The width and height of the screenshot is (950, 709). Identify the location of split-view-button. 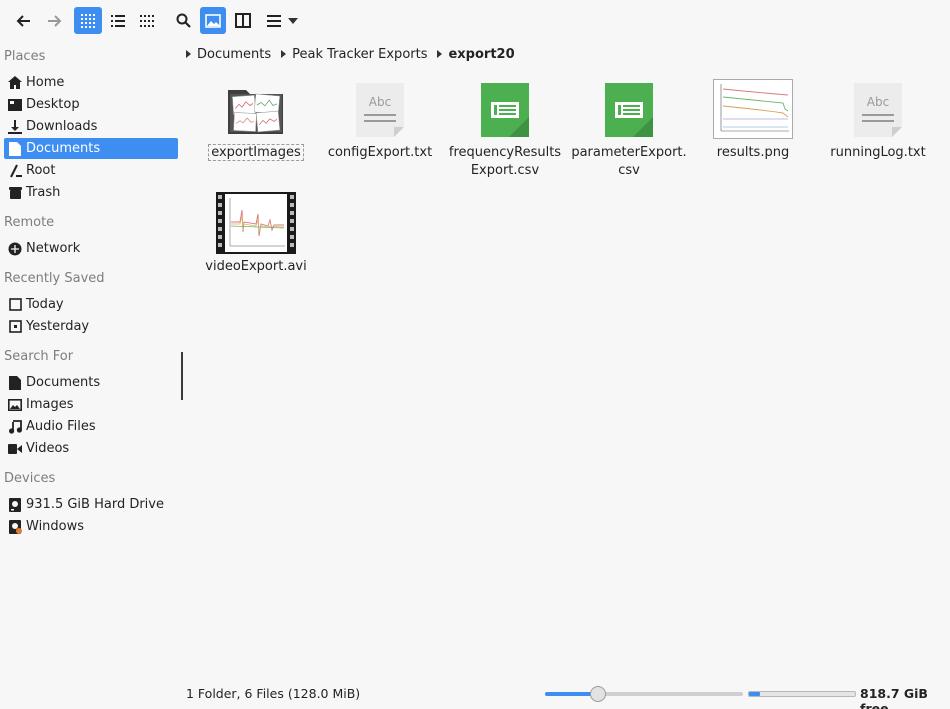
(243, 20).